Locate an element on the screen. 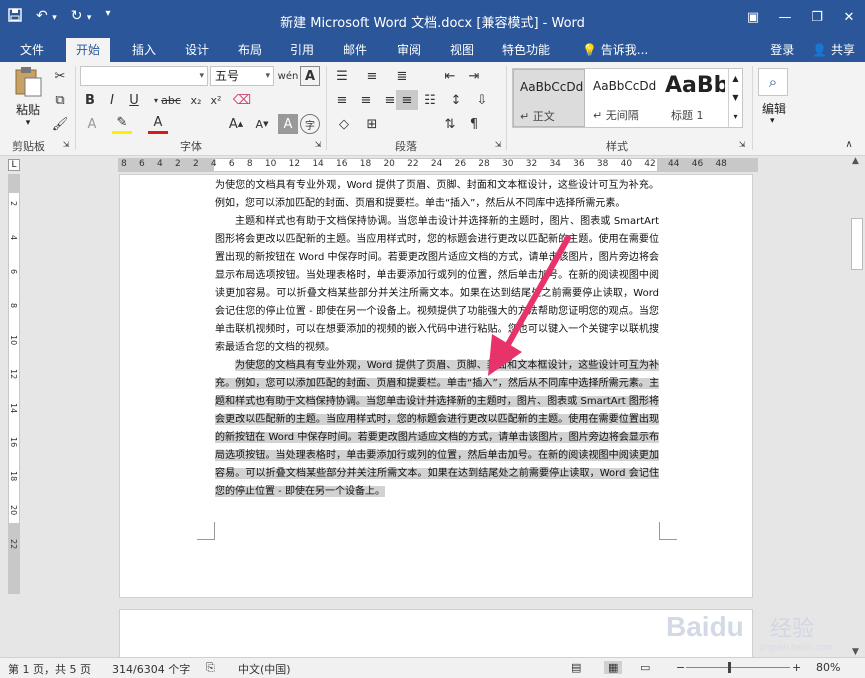 The width and height of the screenshot is (865, 678). read-mode-icon: ▤ is located at coordinates (576, 667).